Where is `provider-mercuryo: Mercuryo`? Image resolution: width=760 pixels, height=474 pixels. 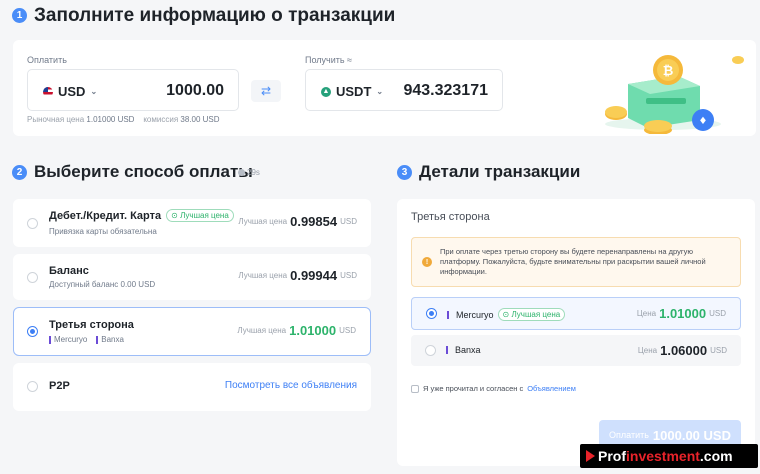 provider-mercuryo: Mercuryo is located at coordinates (71, 339).